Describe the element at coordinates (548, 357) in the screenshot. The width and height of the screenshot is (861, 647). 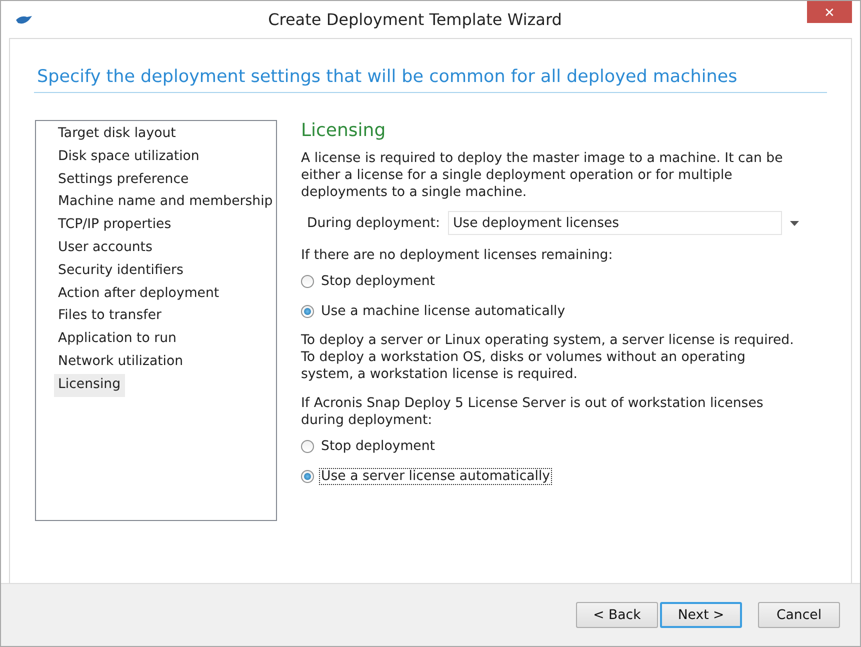
I see `description: To deploy a server or Linux operating system, a server license is required. To deploy a workstation OS, disks or volumes without an operating system, a workstation license is required.` at that location.